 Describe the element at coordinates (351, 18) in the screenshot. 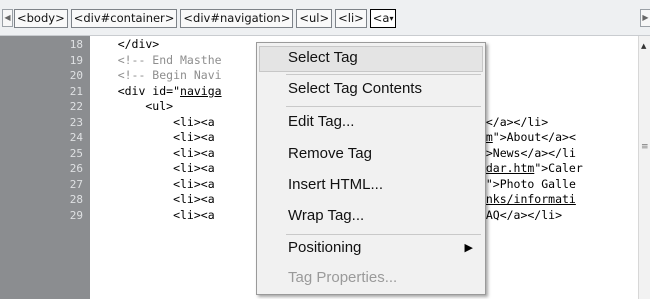

I see `crumb-li: <li>` at that location.